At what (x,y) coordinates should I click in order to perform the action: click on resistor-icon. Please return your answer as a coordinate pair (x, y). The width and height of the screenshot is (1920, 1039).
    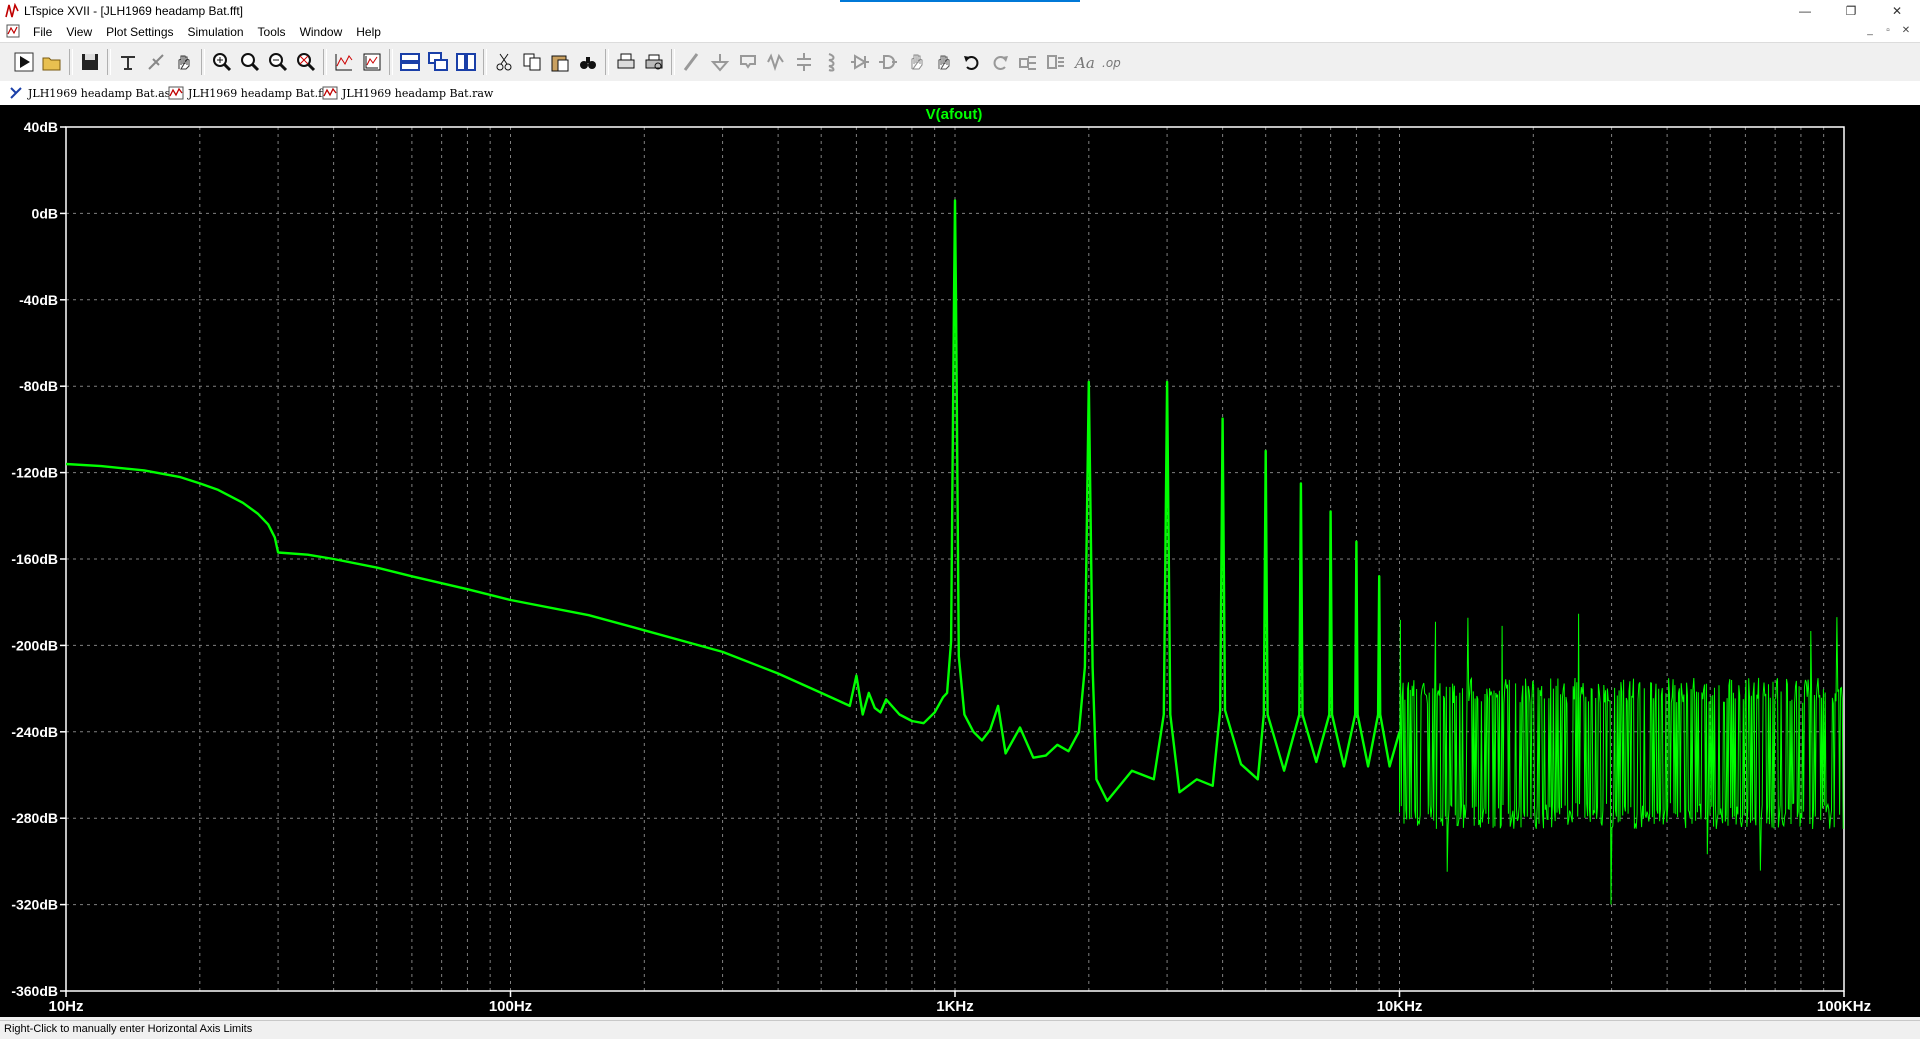
    Looking at the image, I should click on (775, 62).